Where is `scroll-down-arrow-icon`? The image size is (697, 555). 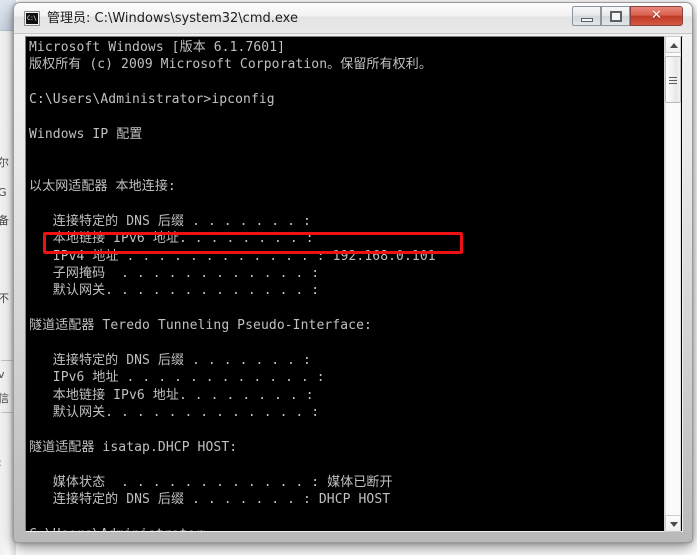 scroll-down-arrow-icon is located at coordinates (674, 524).